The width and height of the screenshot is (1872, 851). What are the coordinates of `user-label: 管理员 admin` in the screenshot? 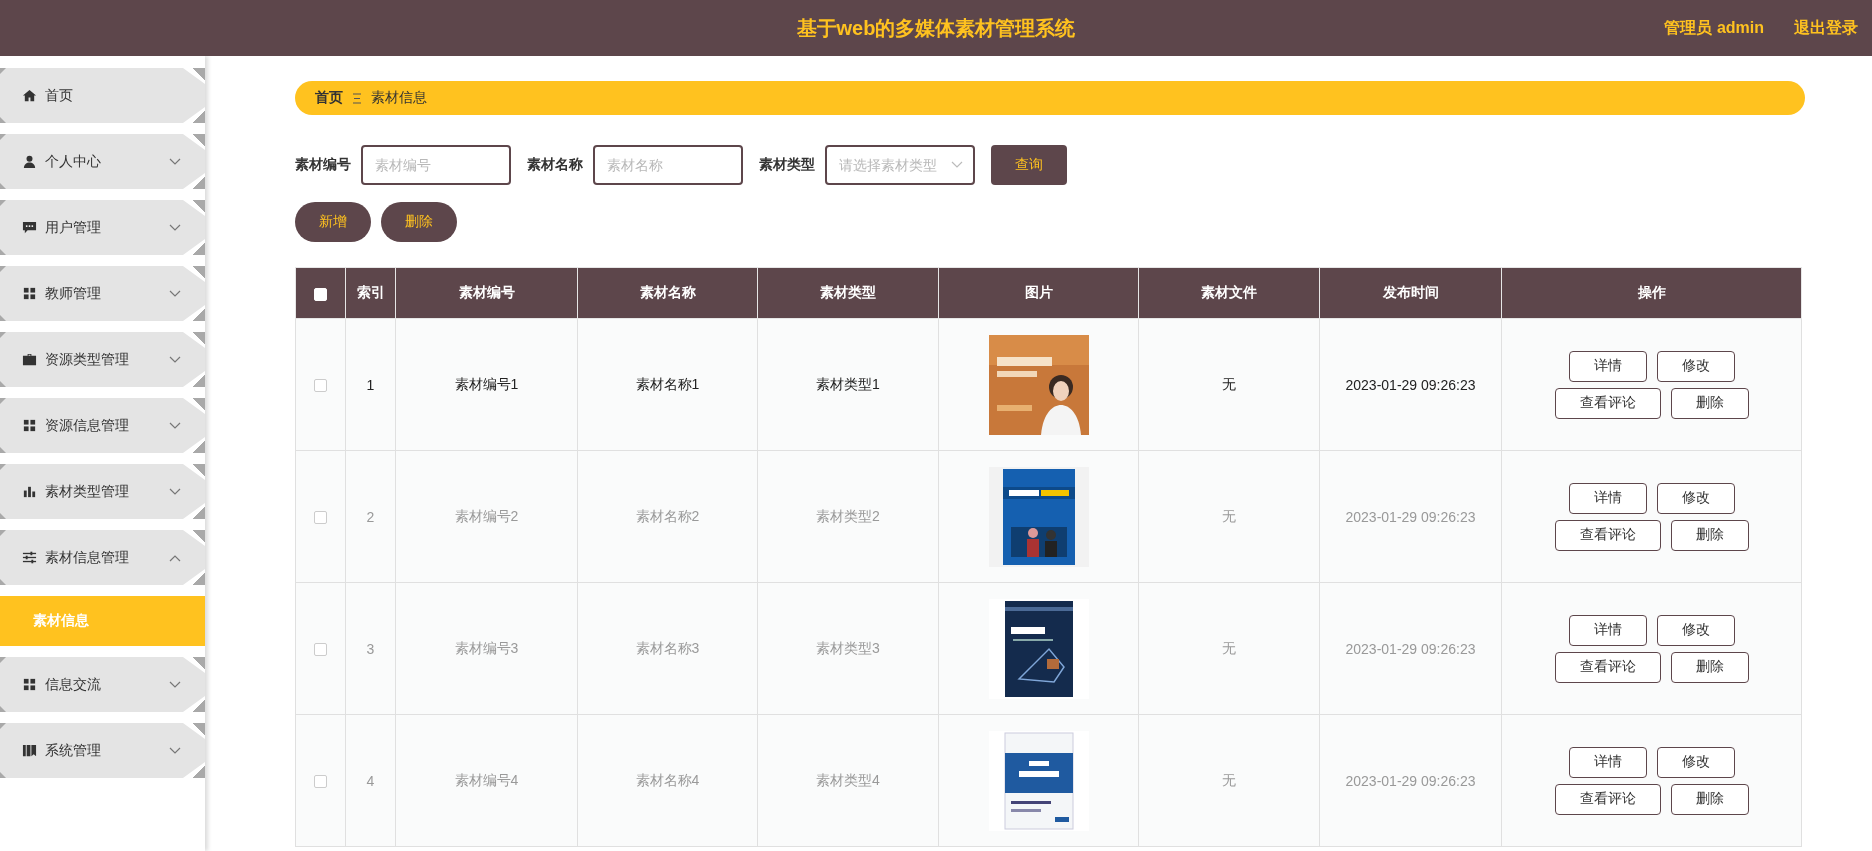 It's located at (1714, 27).